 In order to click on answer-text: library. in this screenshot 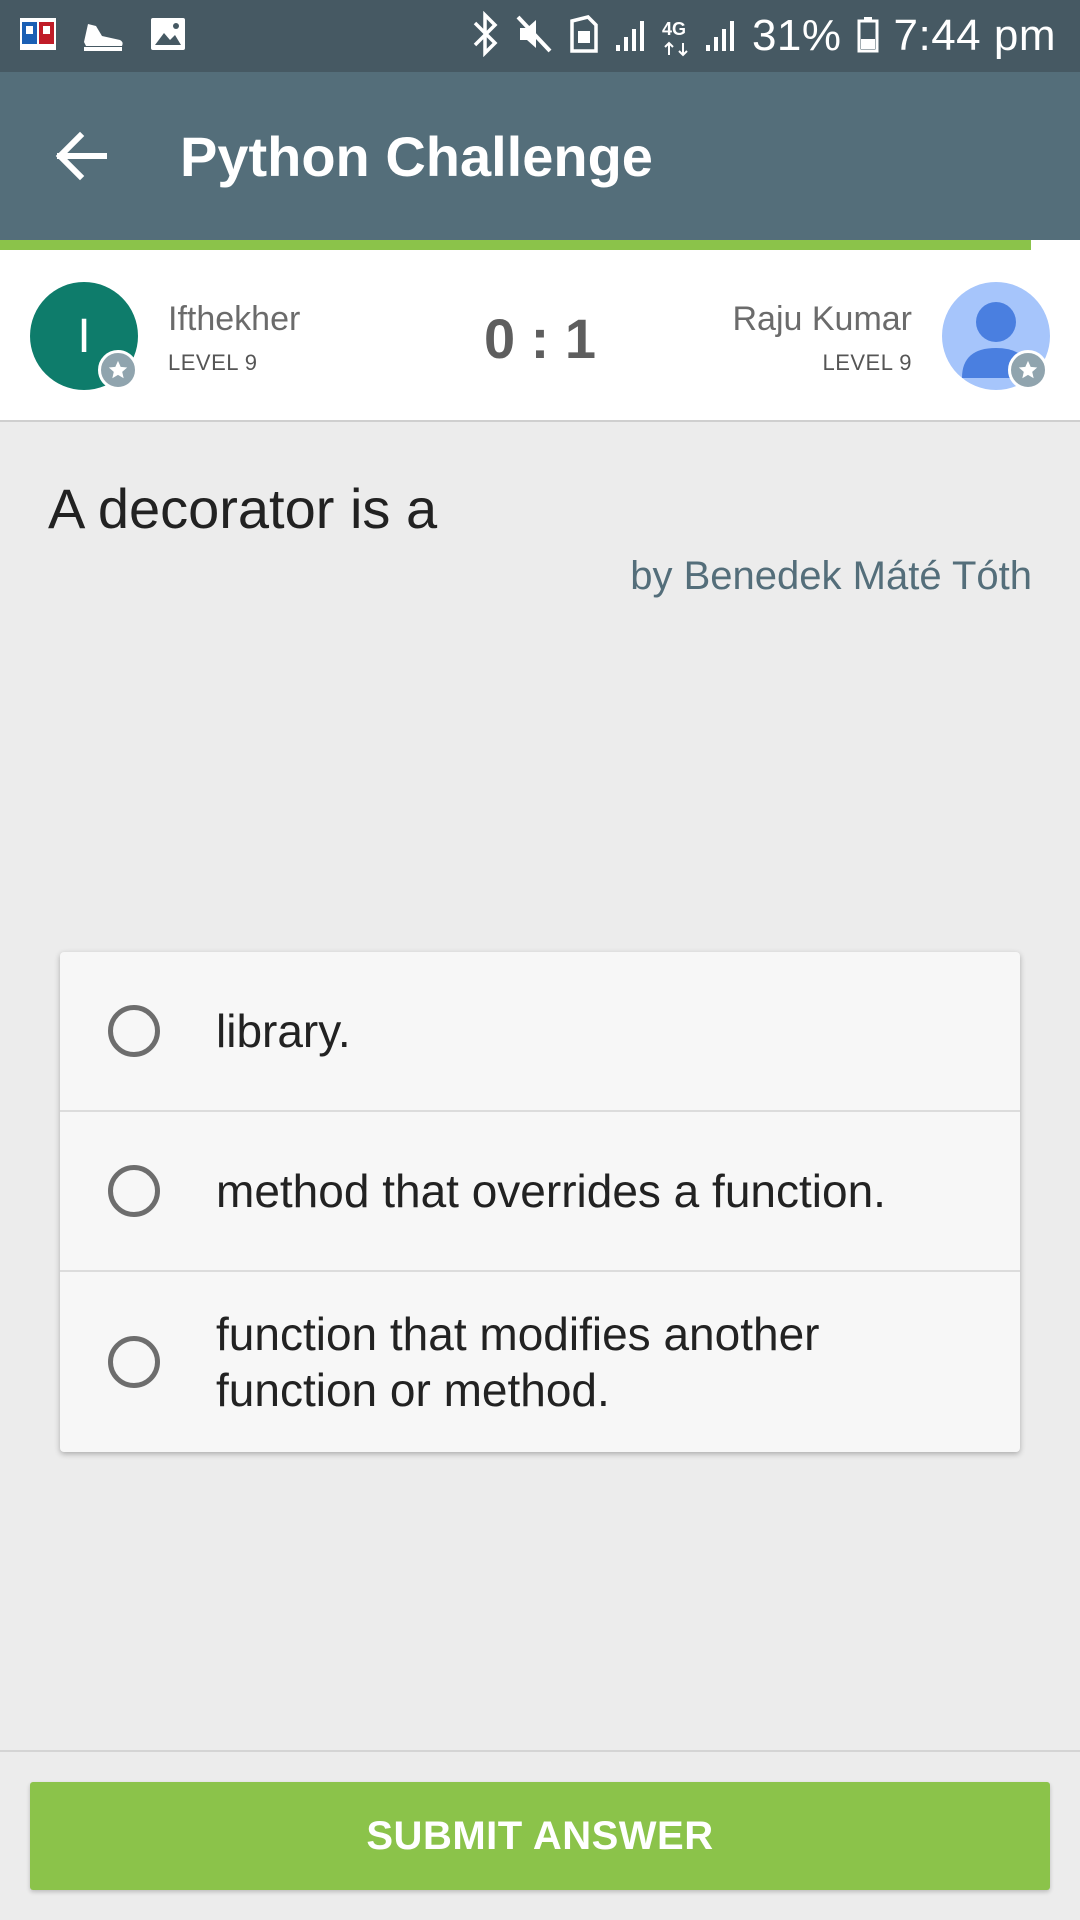, I will do `click(283, 1031)`.